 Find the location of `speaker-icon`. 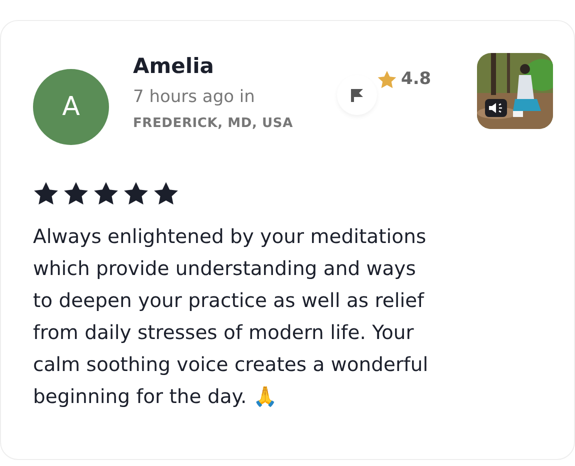

speaker-icon is located at coordinates (496, 108).